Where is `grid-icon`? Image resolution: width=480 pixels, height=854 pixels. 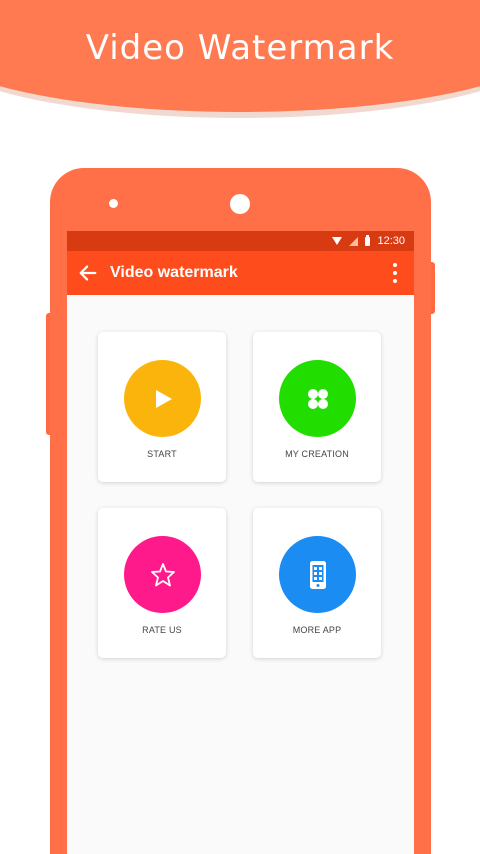 grid-icon is located at coordinates (317, 398).